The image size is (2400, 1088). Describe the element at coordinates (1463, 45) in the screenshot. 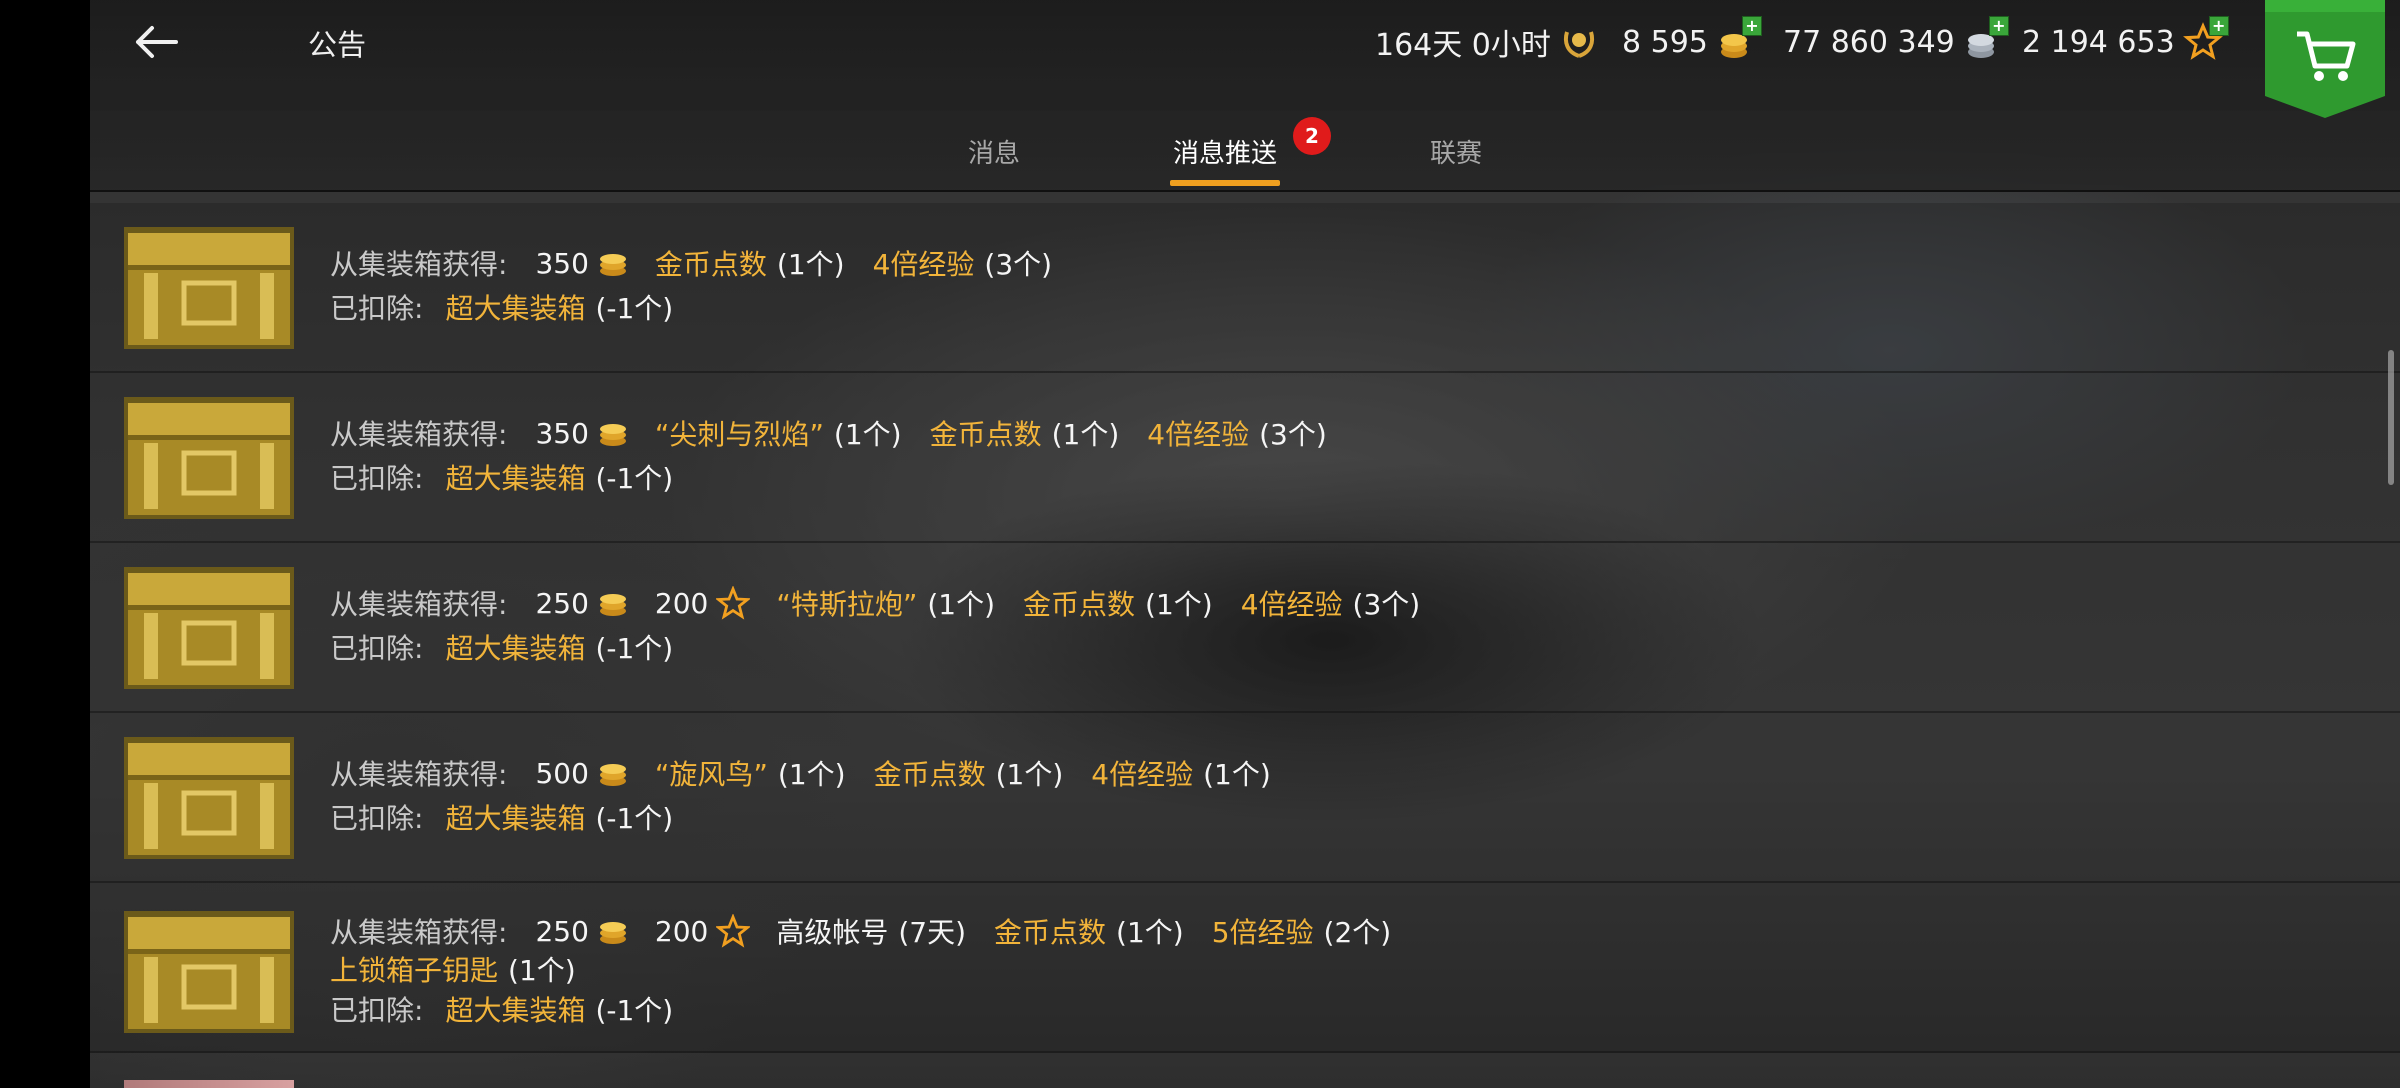

I see `premium-time-value: 164天 0小时` at that location.